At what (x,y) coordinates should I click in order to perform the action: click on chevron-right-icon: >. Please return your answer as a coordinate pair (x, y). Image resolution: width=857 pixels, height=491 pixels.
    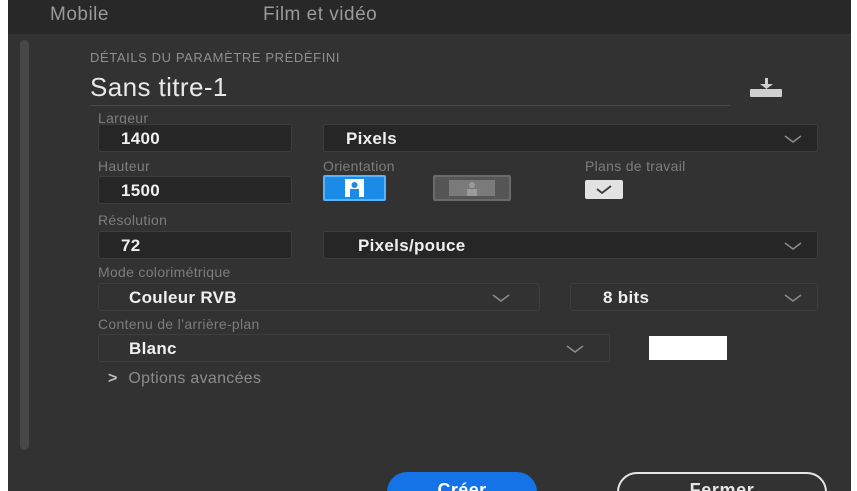
    Looking at the image, I should click on (113, 378).